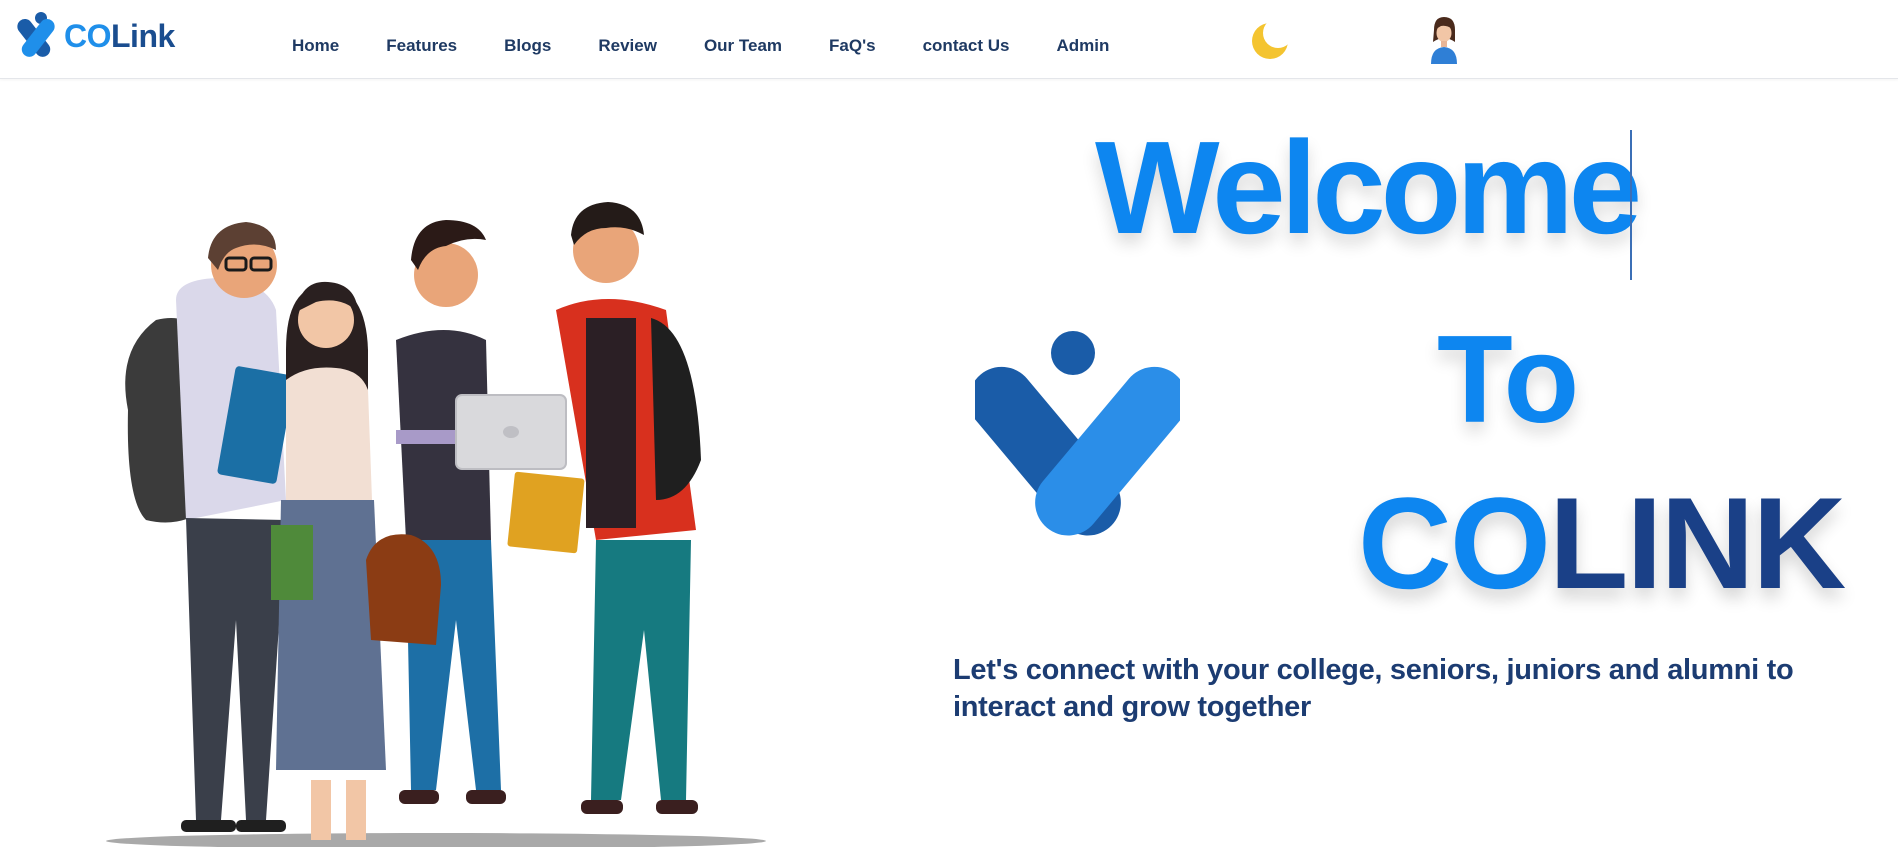 The height and width of the screenshot is (852, 1898). I want to click on hero-colink-heading: COLINK, so click(1602, 543).